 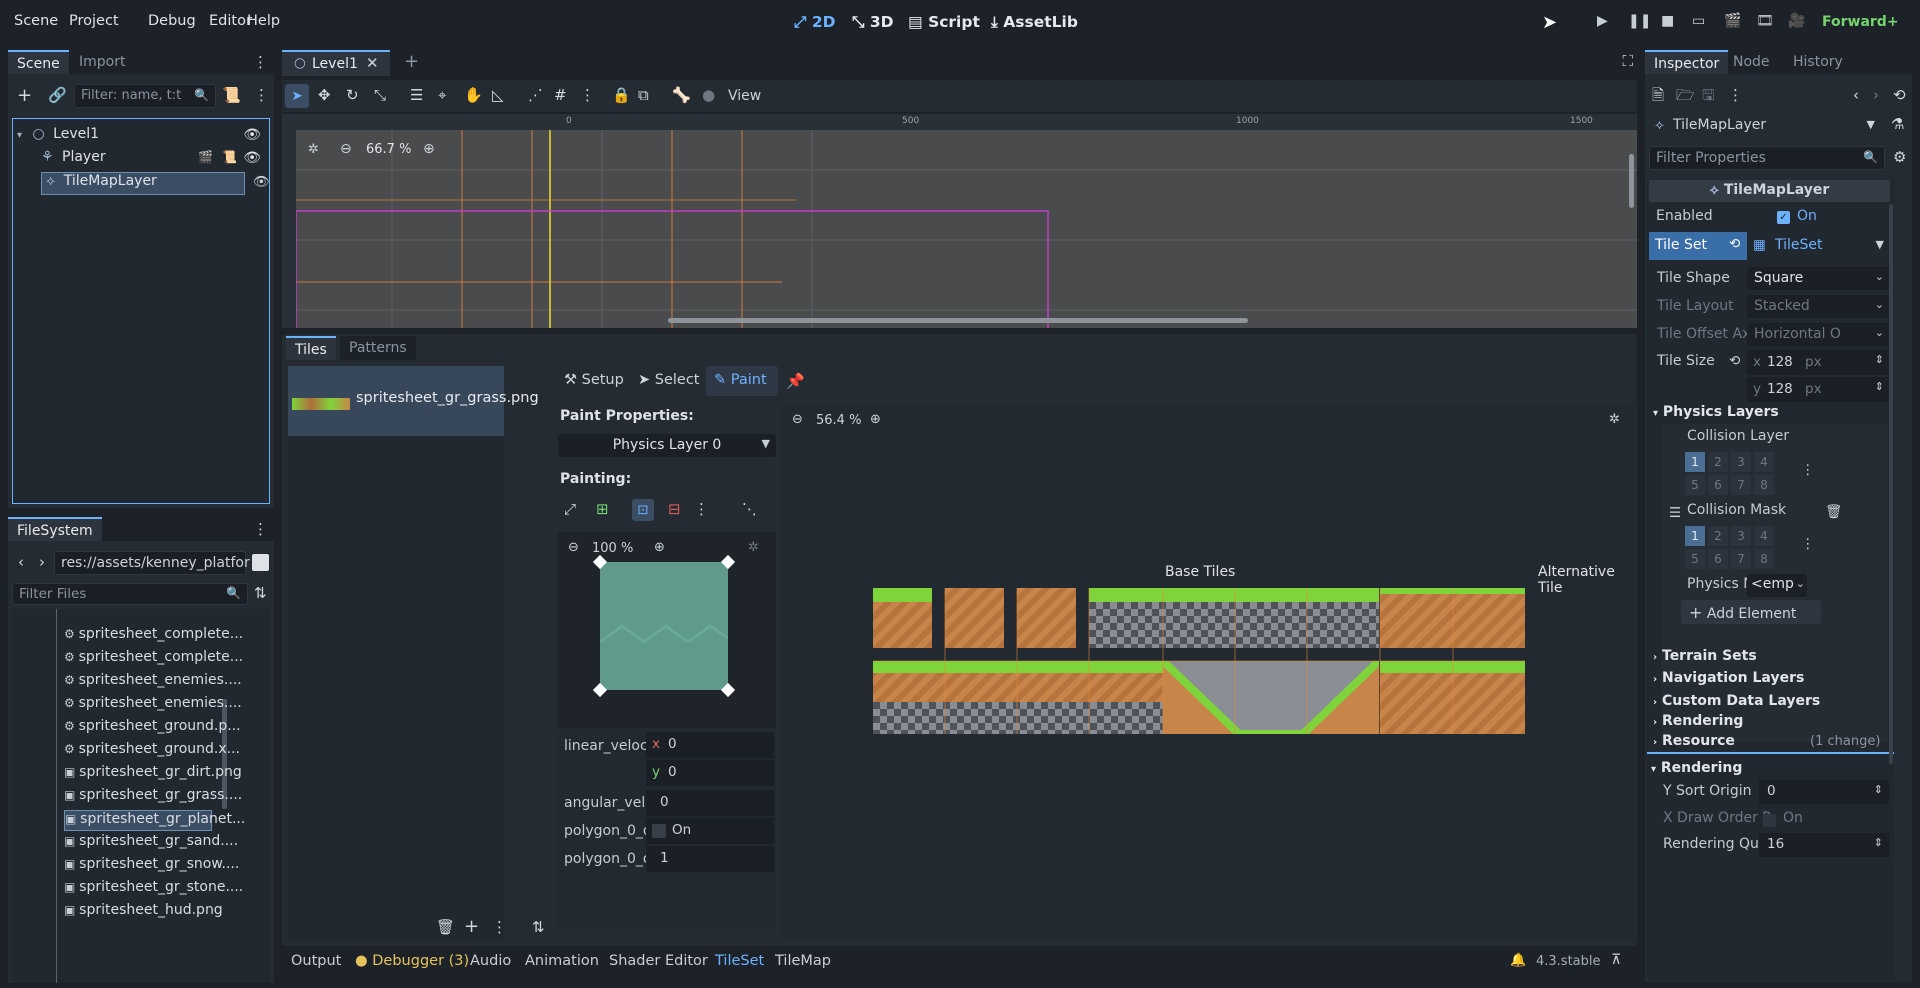 What do you see at coordinates (1718, 559) in the screenshot?
I see `layer-bit-6: 6` at bounding box center [1718, 559].